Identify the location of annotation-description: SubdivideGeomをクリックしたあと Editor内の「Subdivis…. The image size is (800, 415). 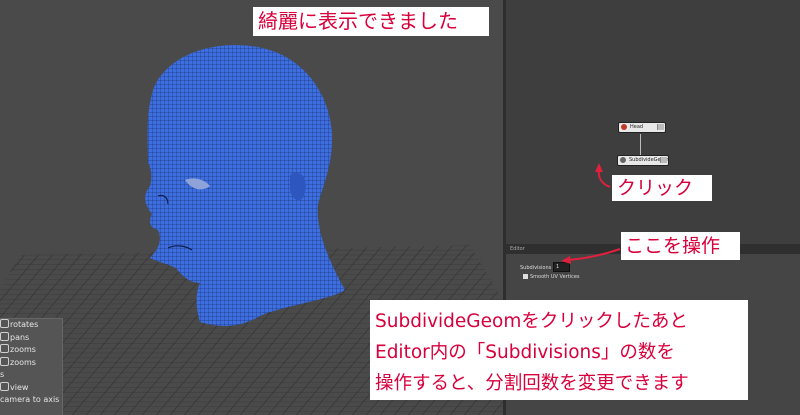
(559, 350).